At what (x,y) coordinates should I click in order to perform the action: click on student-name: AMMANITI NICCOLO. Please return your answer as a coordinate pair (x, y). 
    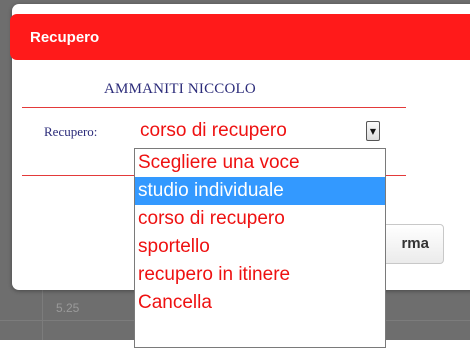
    Looking at the image, I should click on (180, 89).